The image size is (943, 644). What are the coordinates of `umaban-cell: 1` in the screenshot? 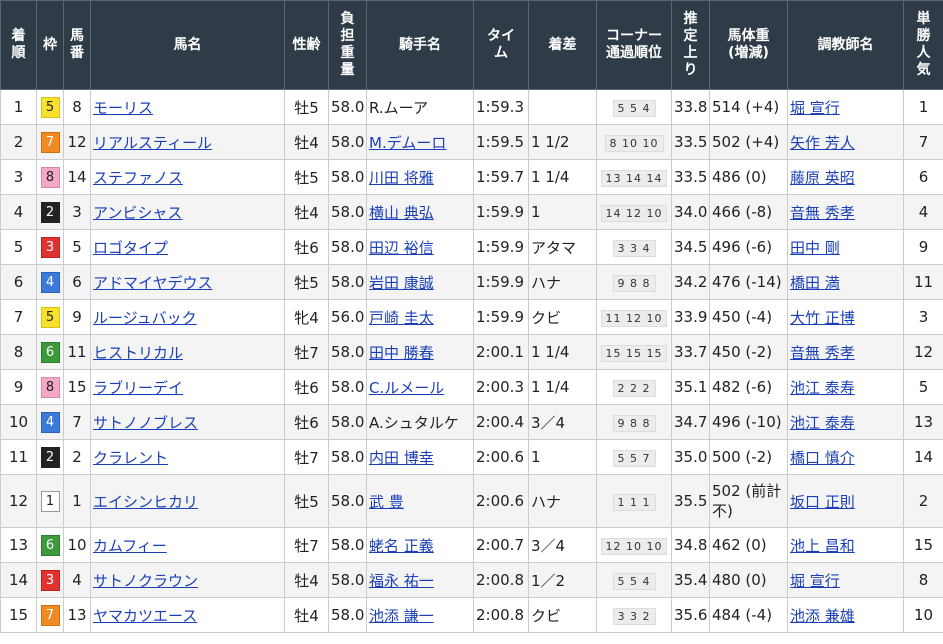 It's located at (77, 501).